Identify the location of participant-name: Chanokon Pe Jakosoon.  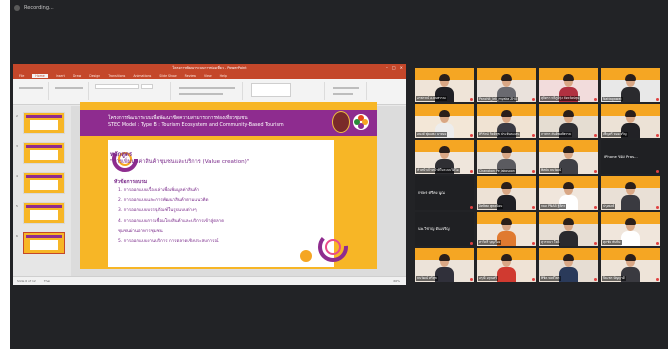
(497, 171).